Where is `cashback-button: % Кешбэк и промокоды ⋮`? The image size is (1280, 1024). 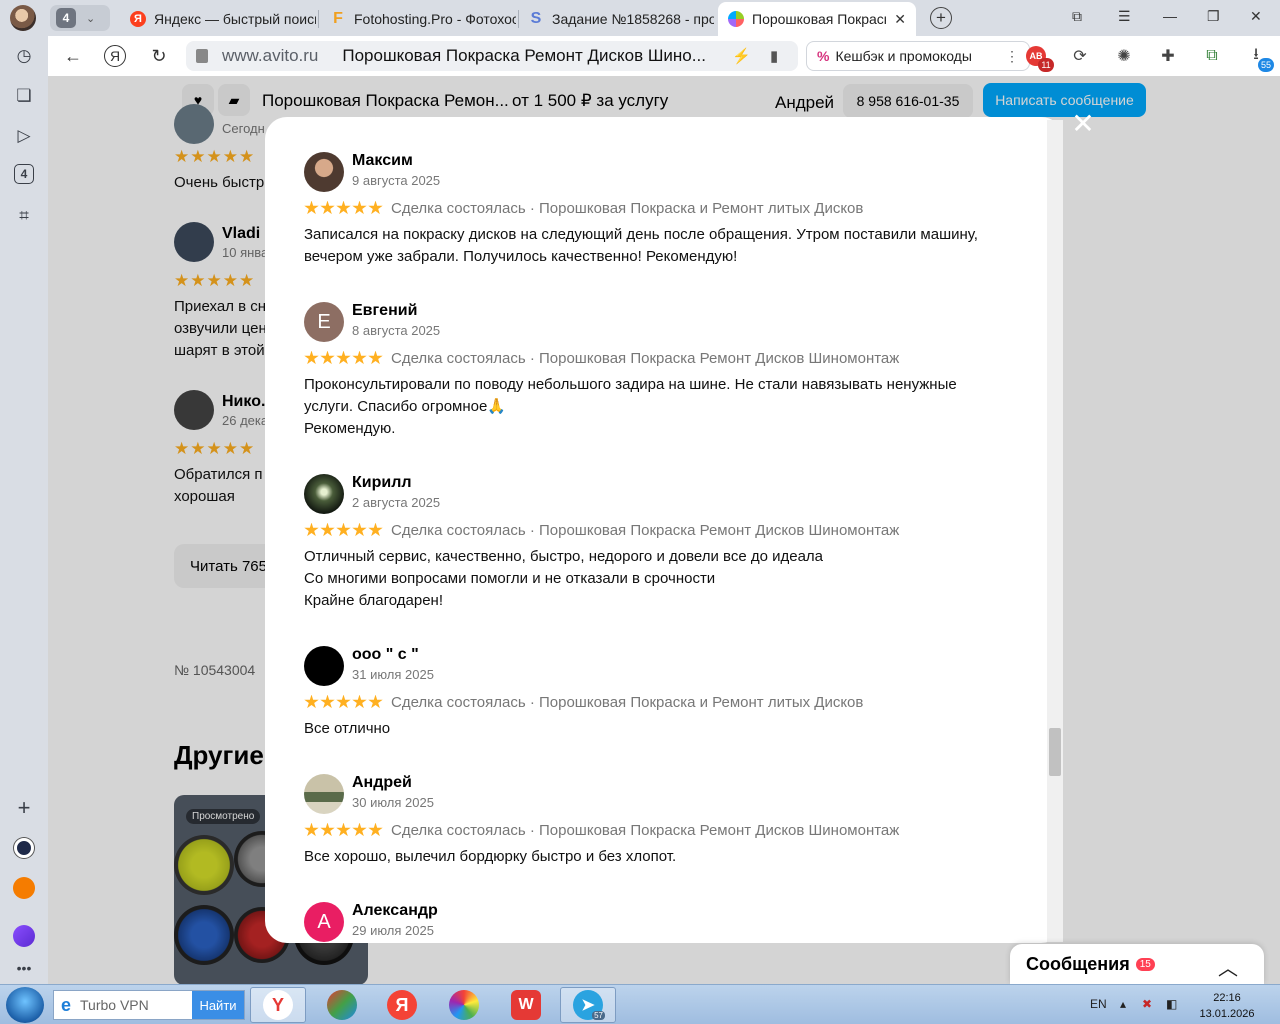
cashback-button: % Кешбэк и промокоды ⋮ is located at coordinates (918, 56).